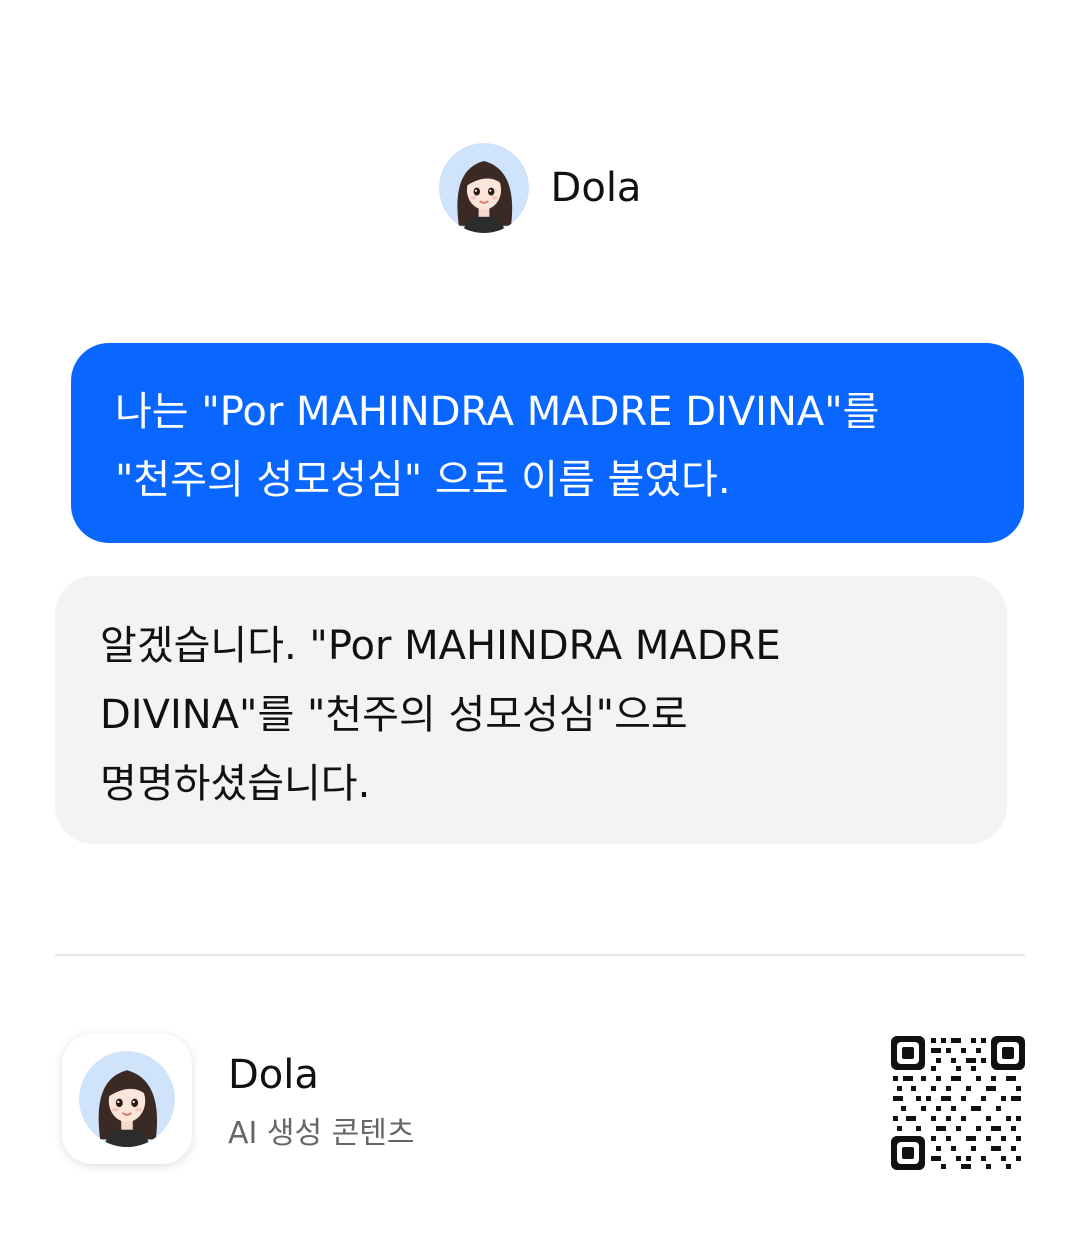 The width and height of the screenshot is (1080, 1257). I want to click on header-name: Dola, so click(596, 188).